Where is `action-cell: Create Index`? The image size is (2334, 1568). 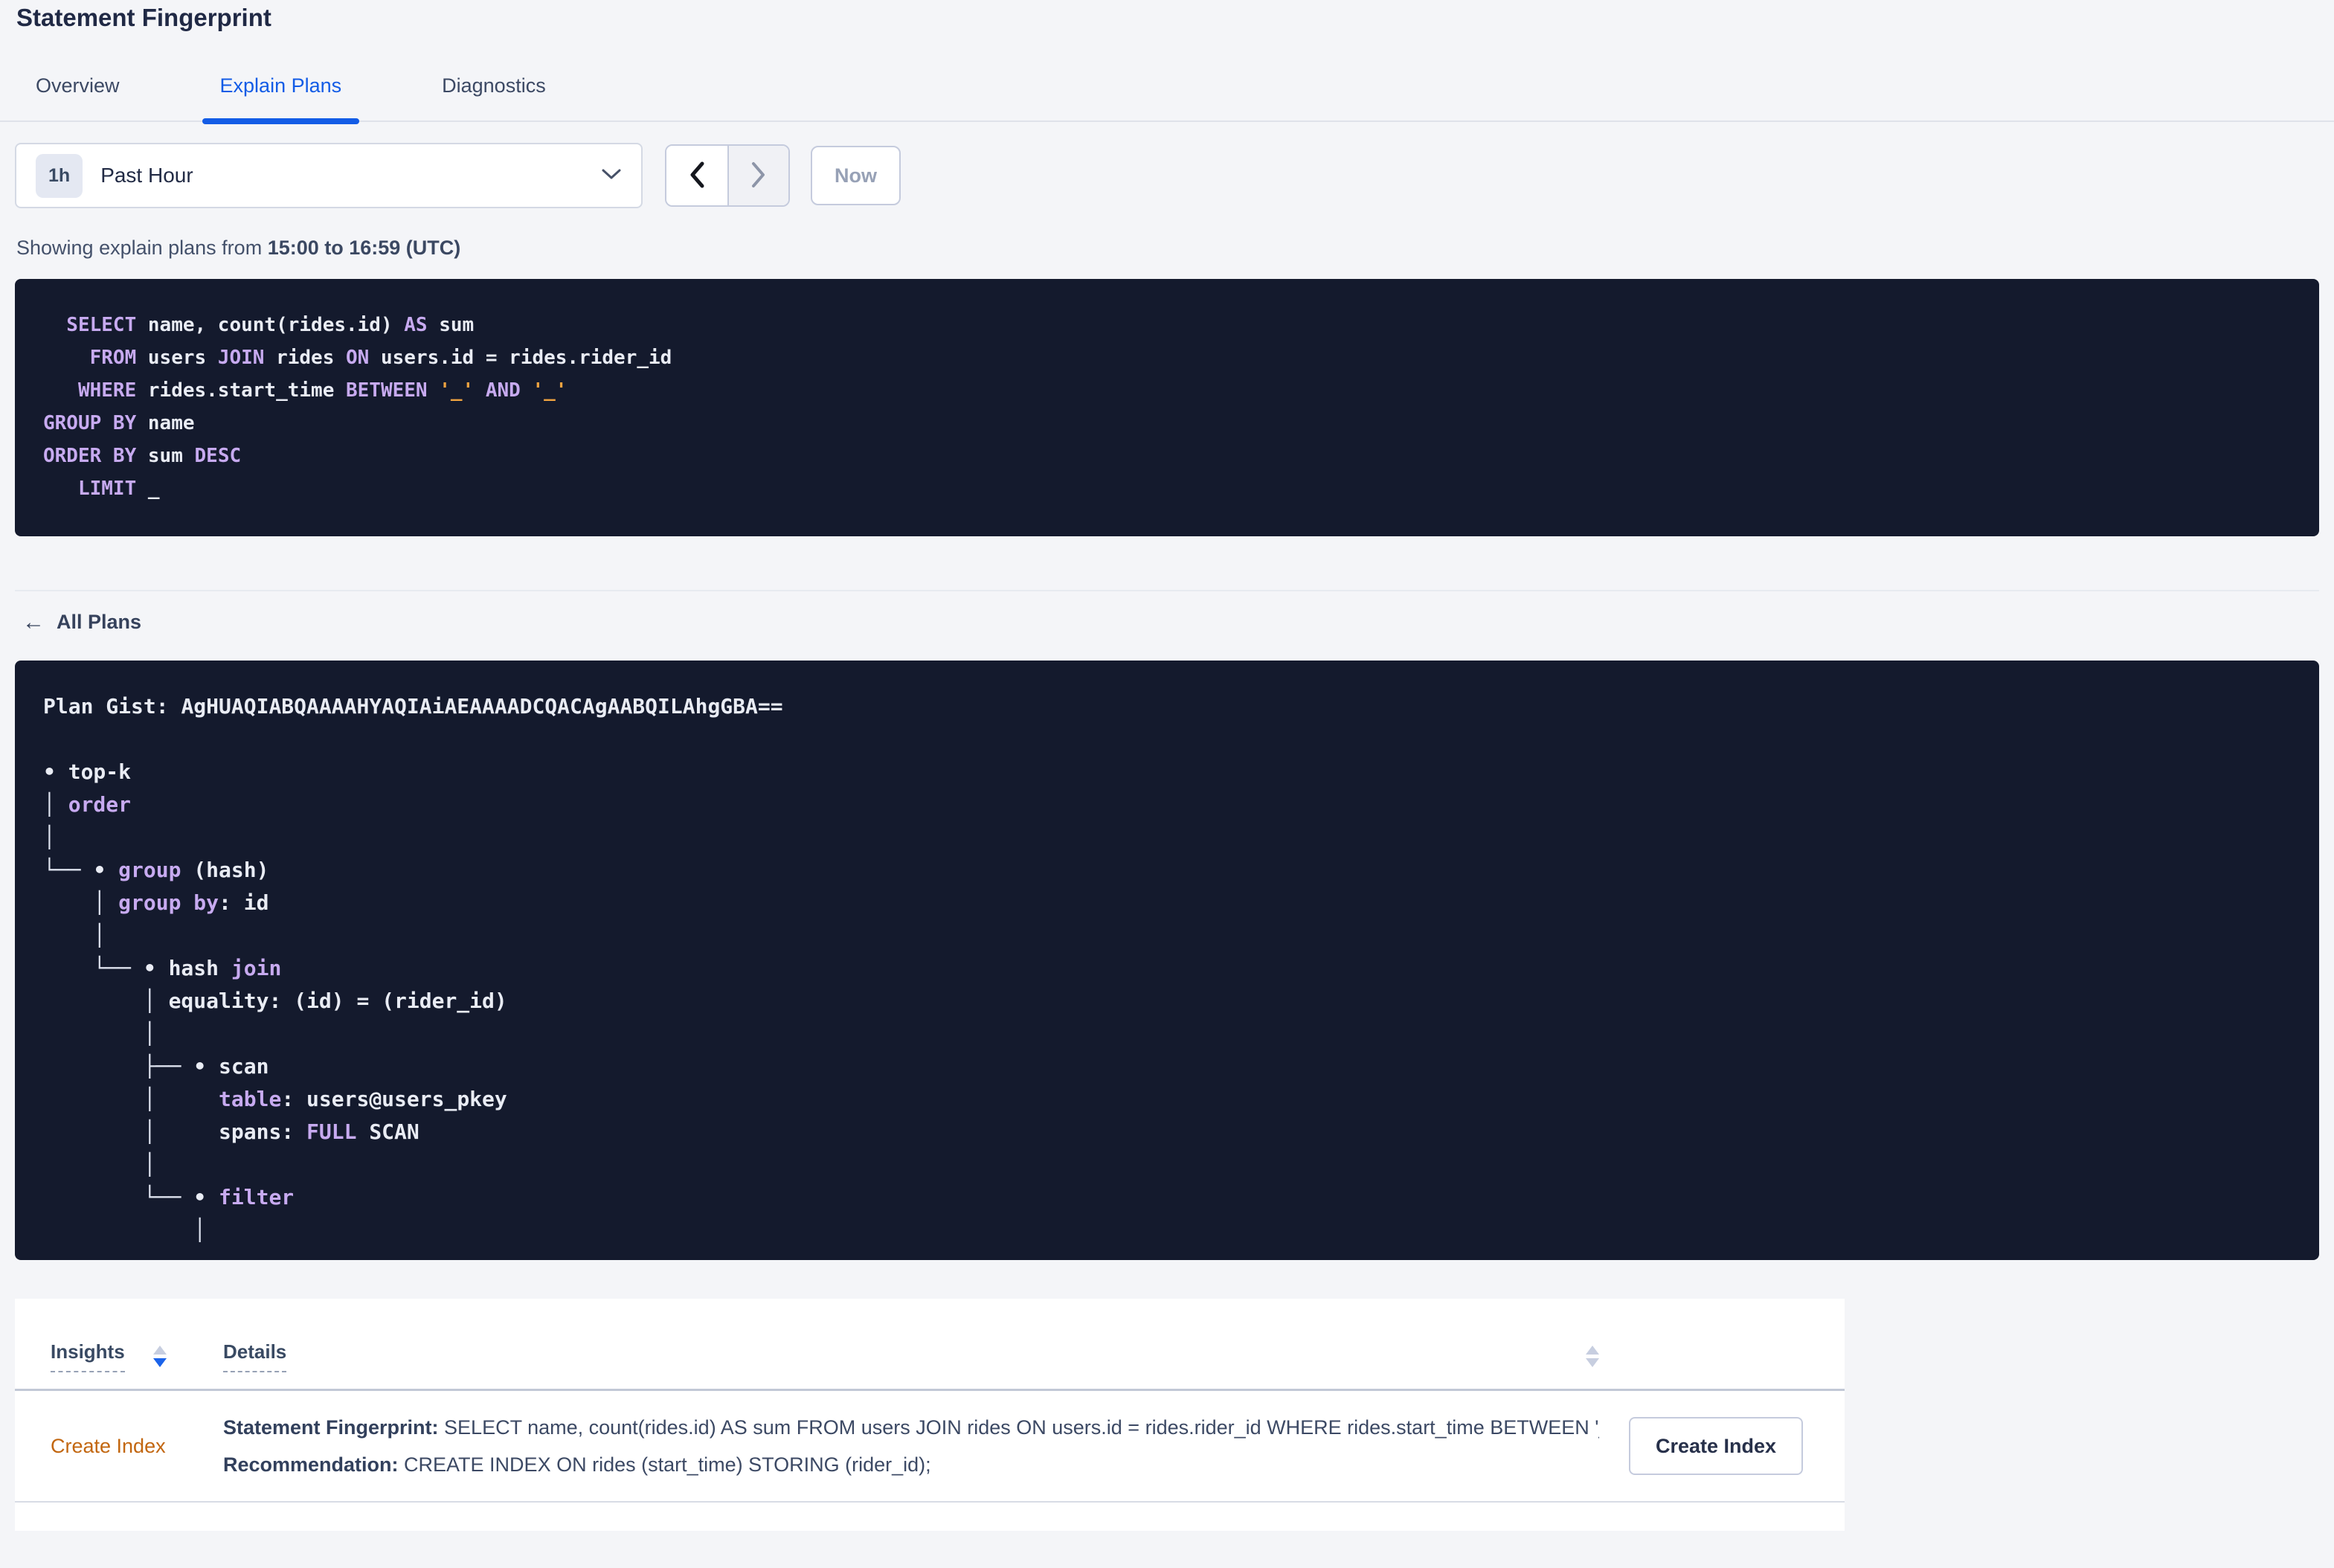
action-cell: Create Index is located at coordinates (1730, 1446).